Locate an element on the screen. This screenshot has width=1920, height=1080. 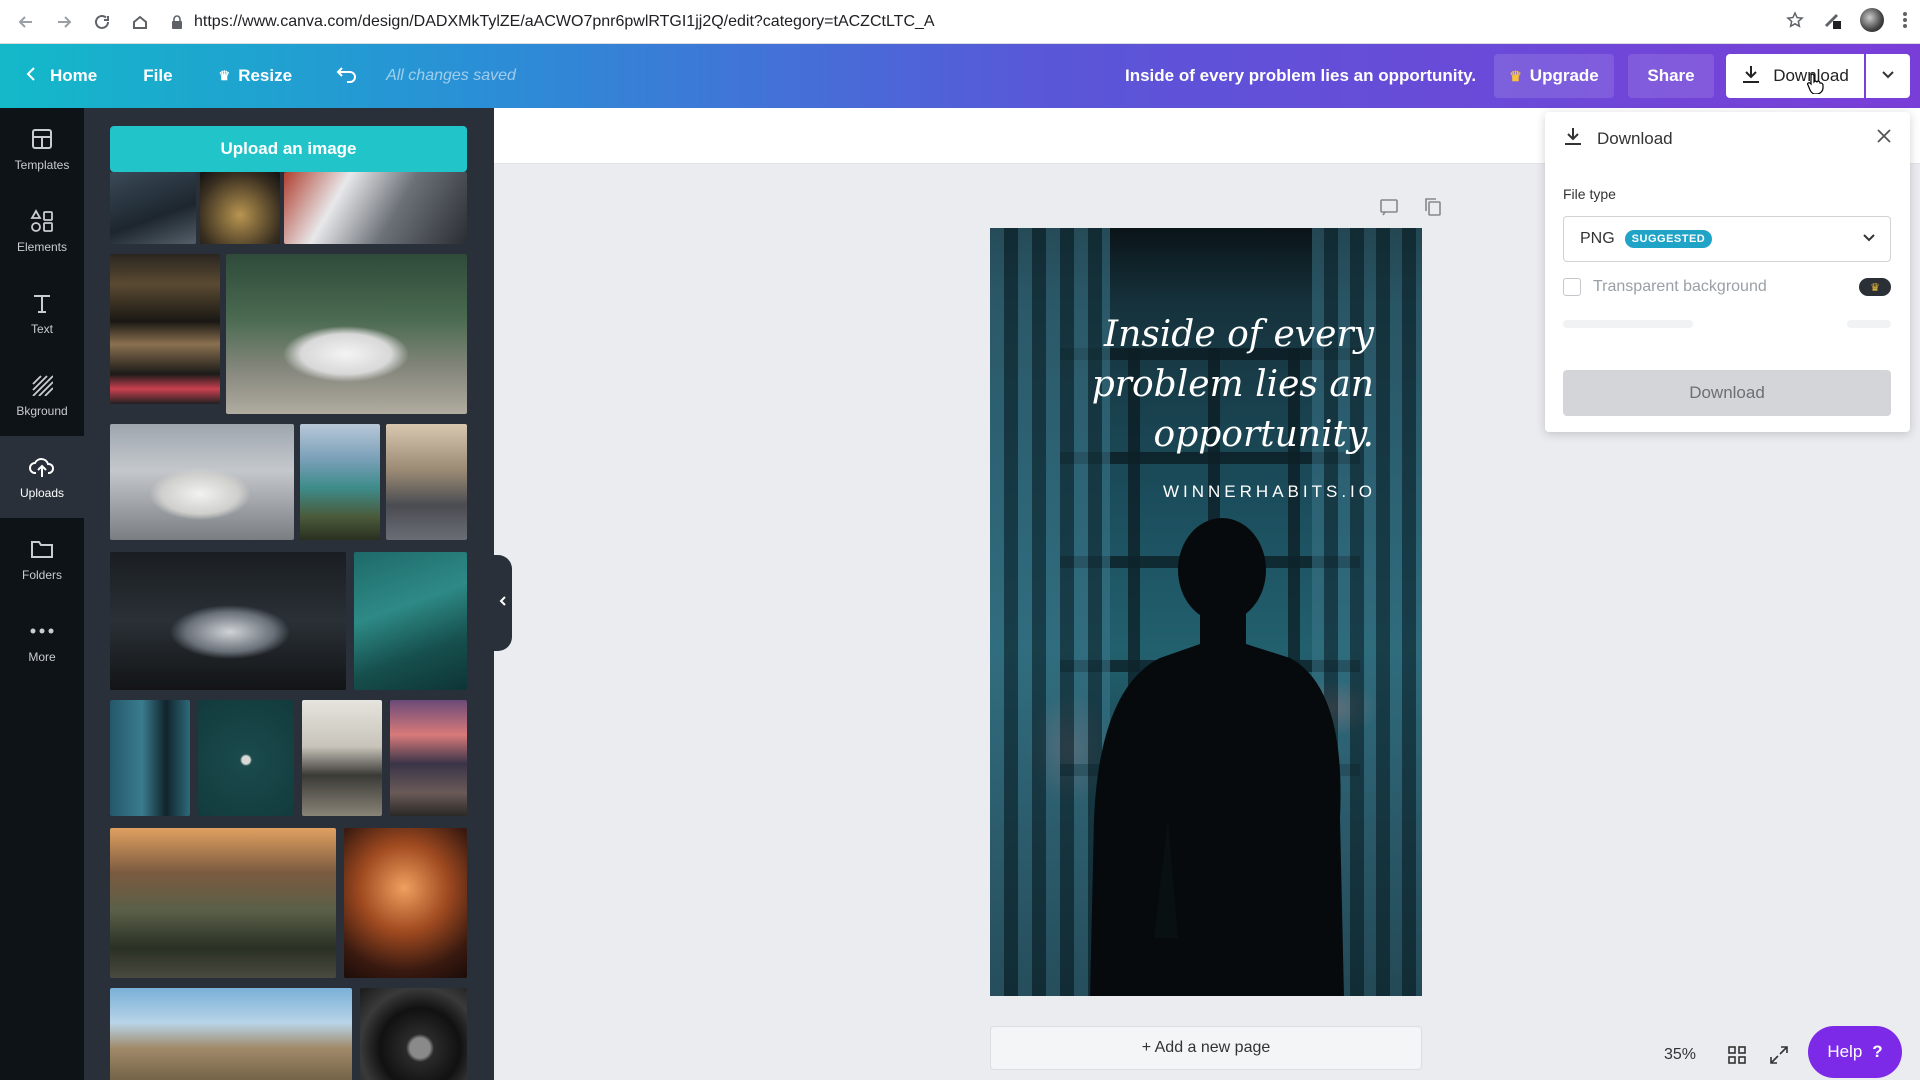
hand-cursor-icon is located at coordinates (1815, 83).